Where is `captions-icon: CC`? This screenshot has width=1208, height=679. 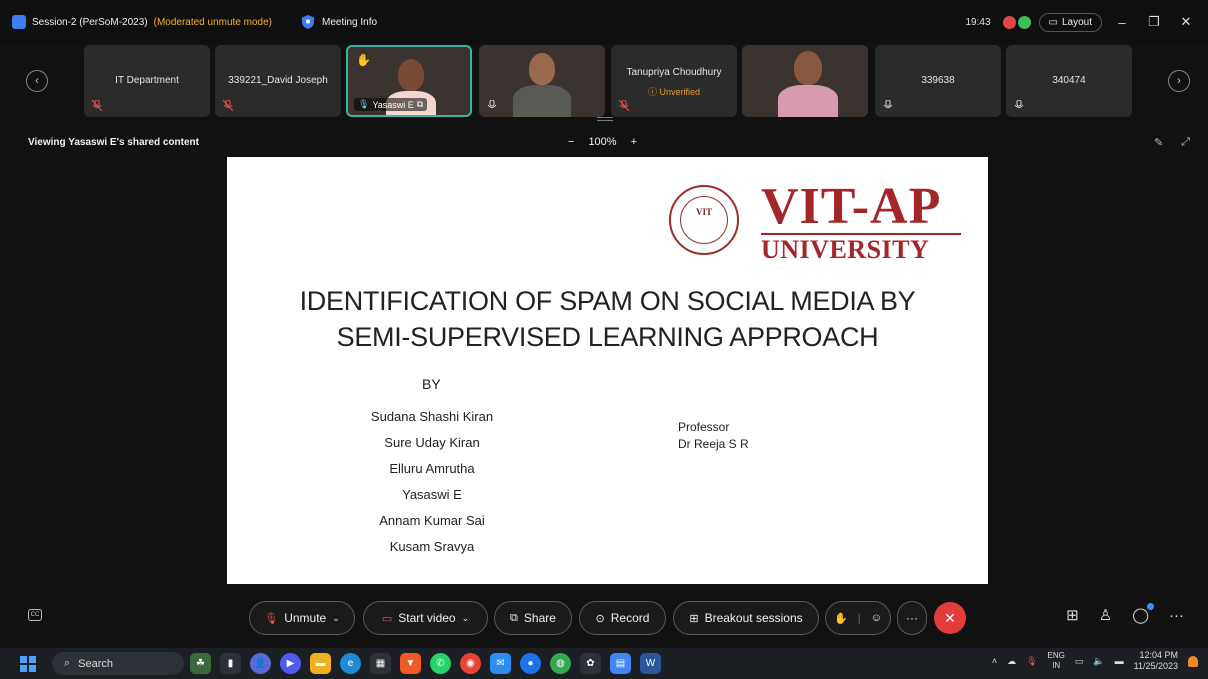
captions-icon: CC is located at coordinates (35, 615).